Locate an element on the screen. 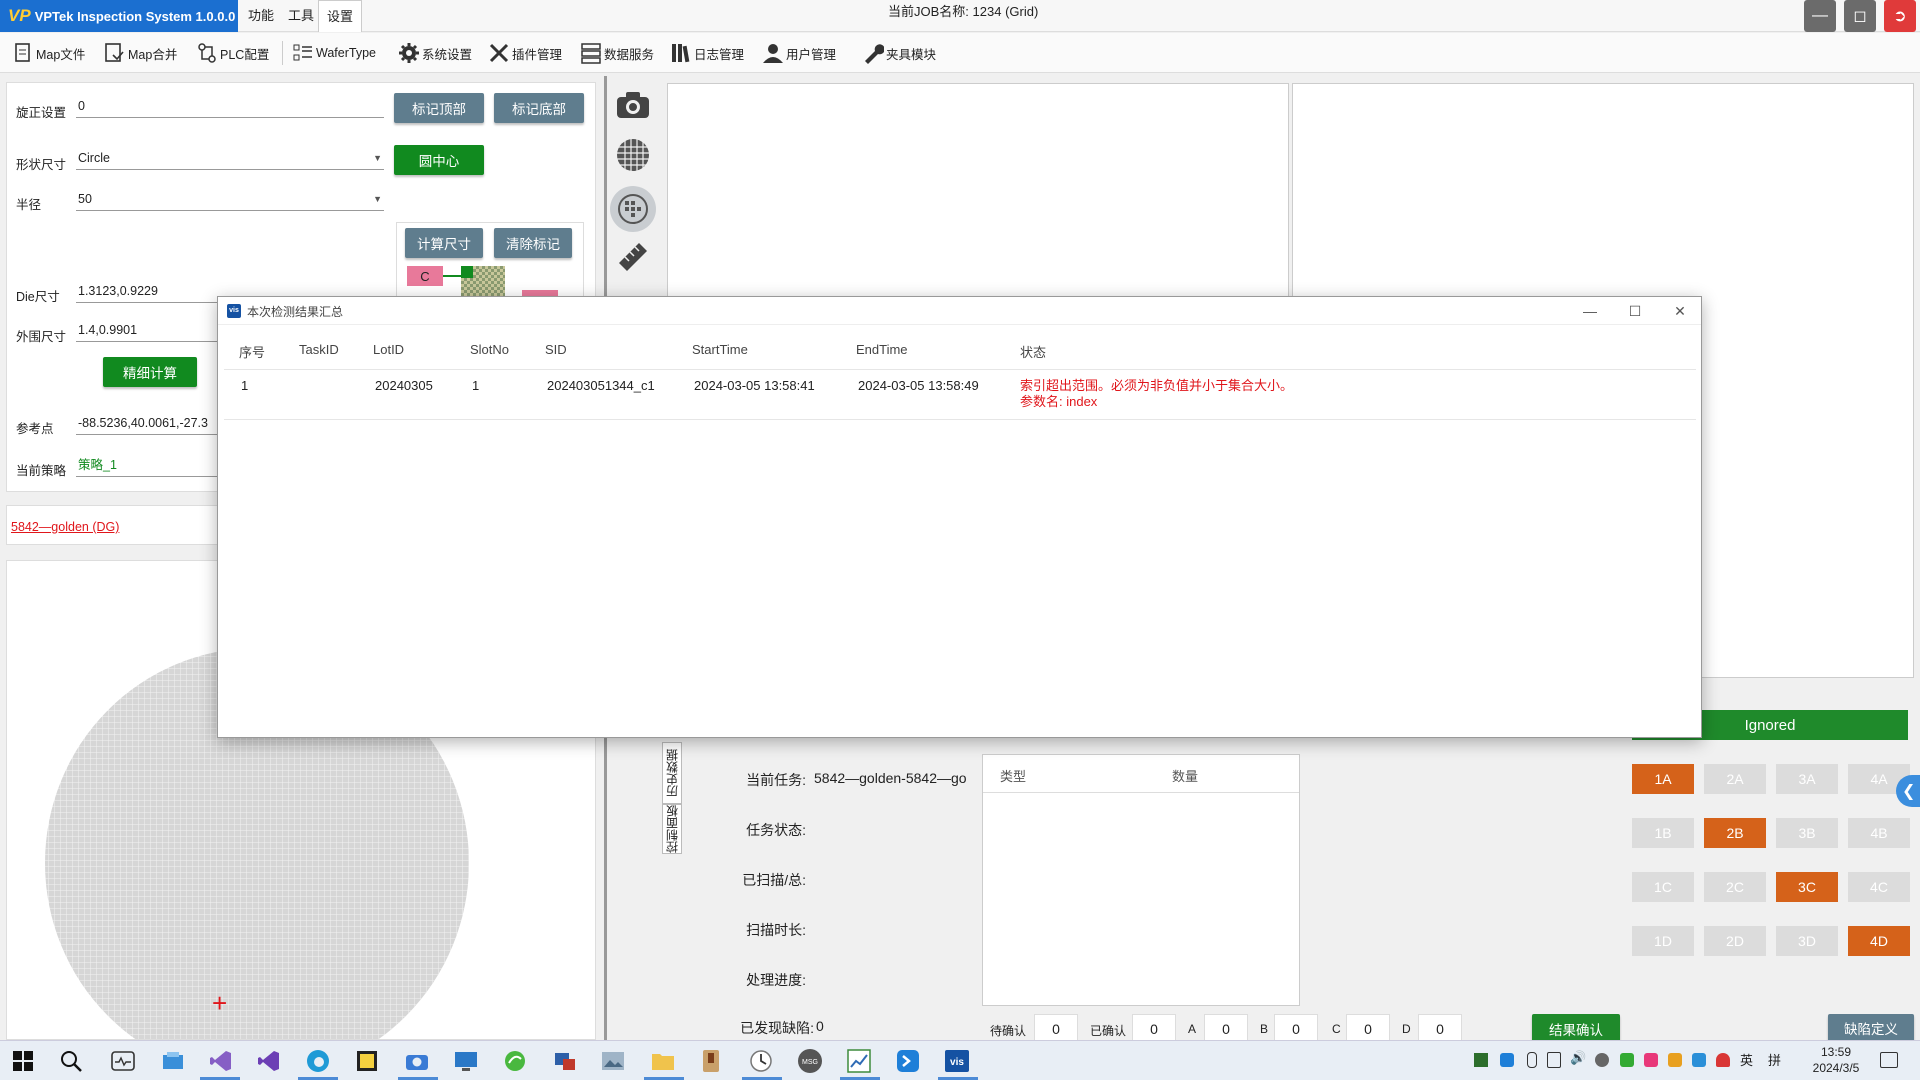  toolbar-log-manager: 日志管理 is located at coordinates (707, 53).